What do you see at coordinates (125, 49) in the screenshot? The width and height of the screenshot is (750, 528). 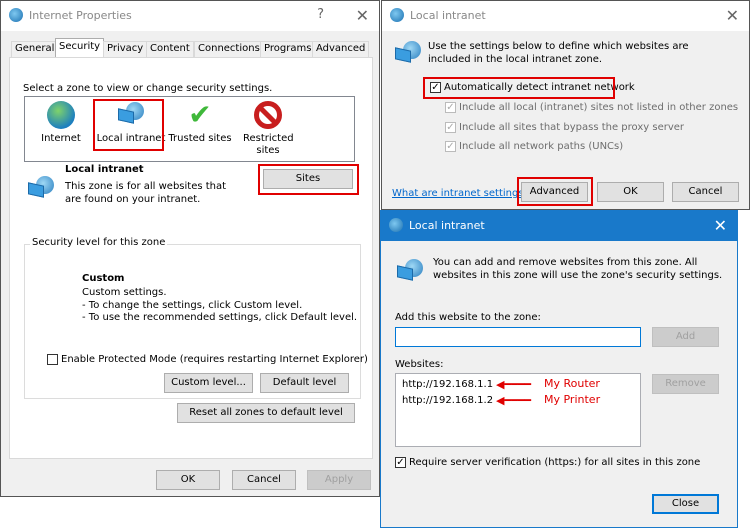 I see `tab-privacy: Privacy` at bounding box center [125, 49].